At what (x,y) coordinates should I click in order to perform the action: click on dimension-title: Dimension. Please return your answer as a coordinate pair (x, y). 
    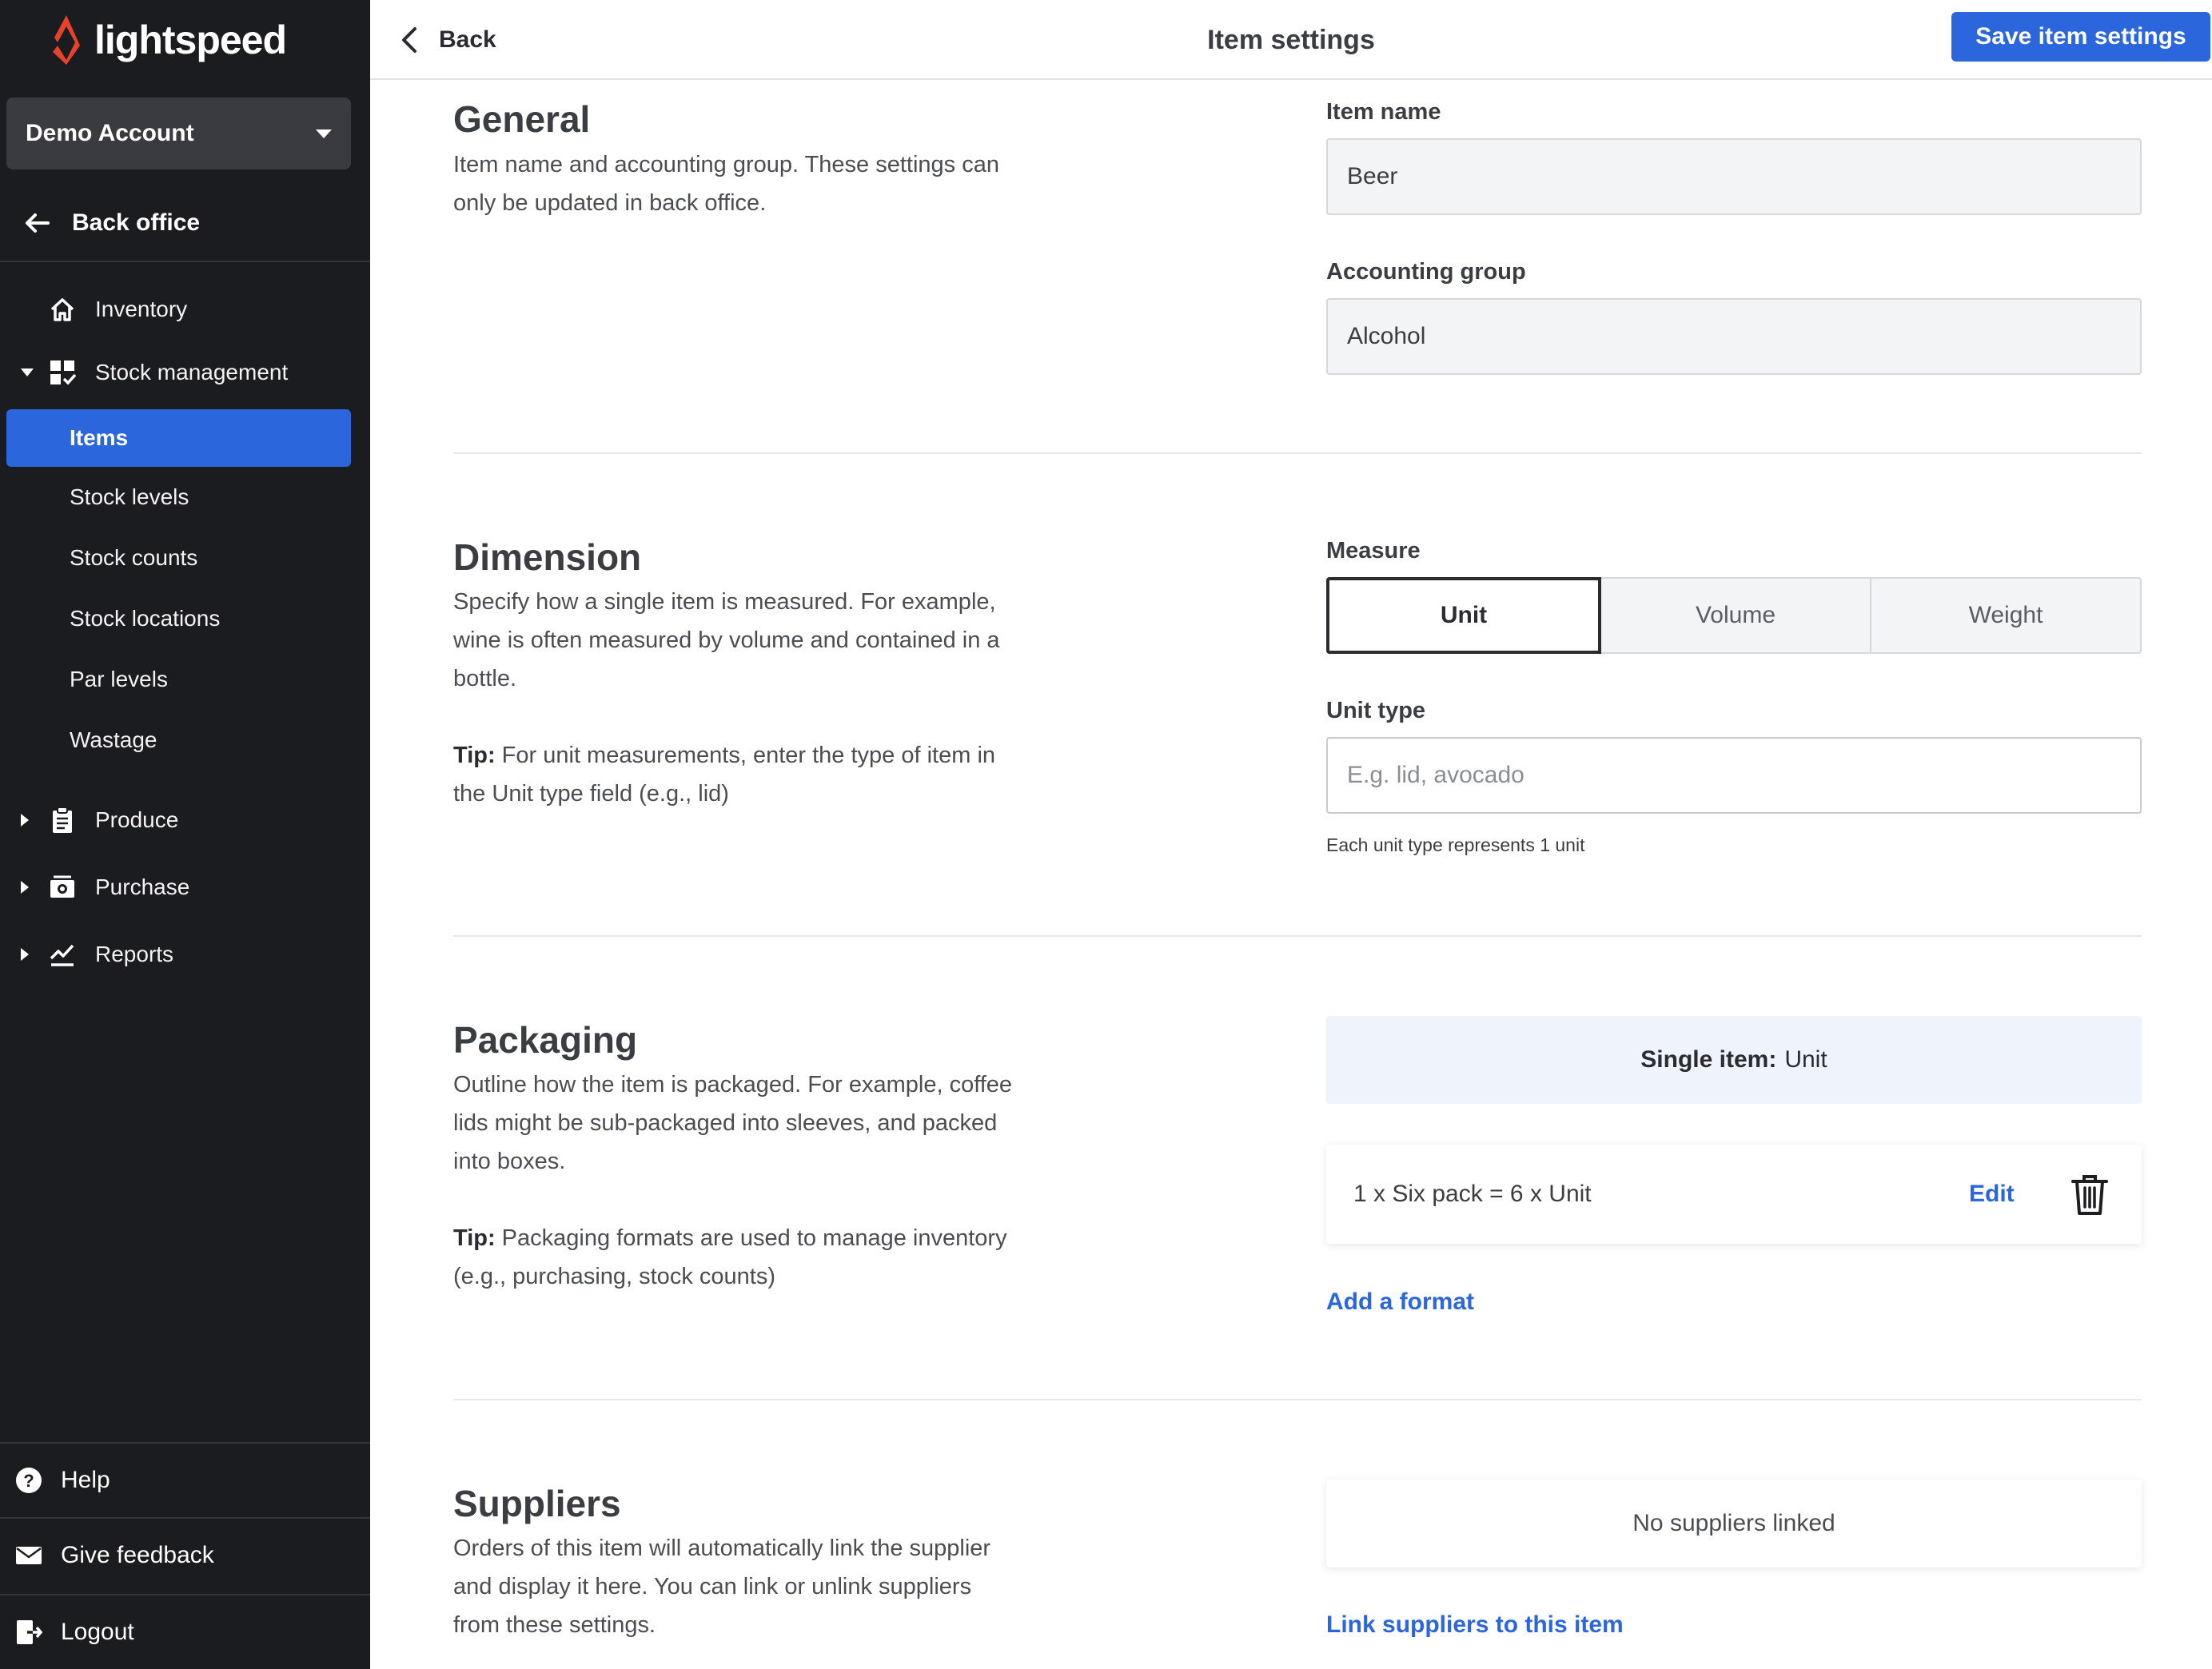
    Looking at the image, I should click on (547, 557).